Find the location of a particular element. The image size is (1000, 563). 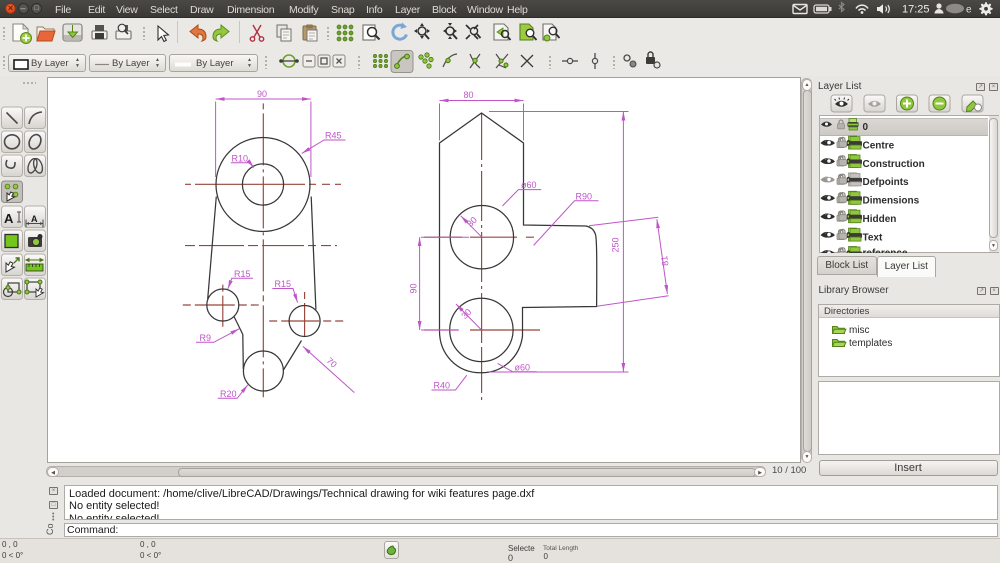

svg-text: Hidden is located at coordinates (880, 219).